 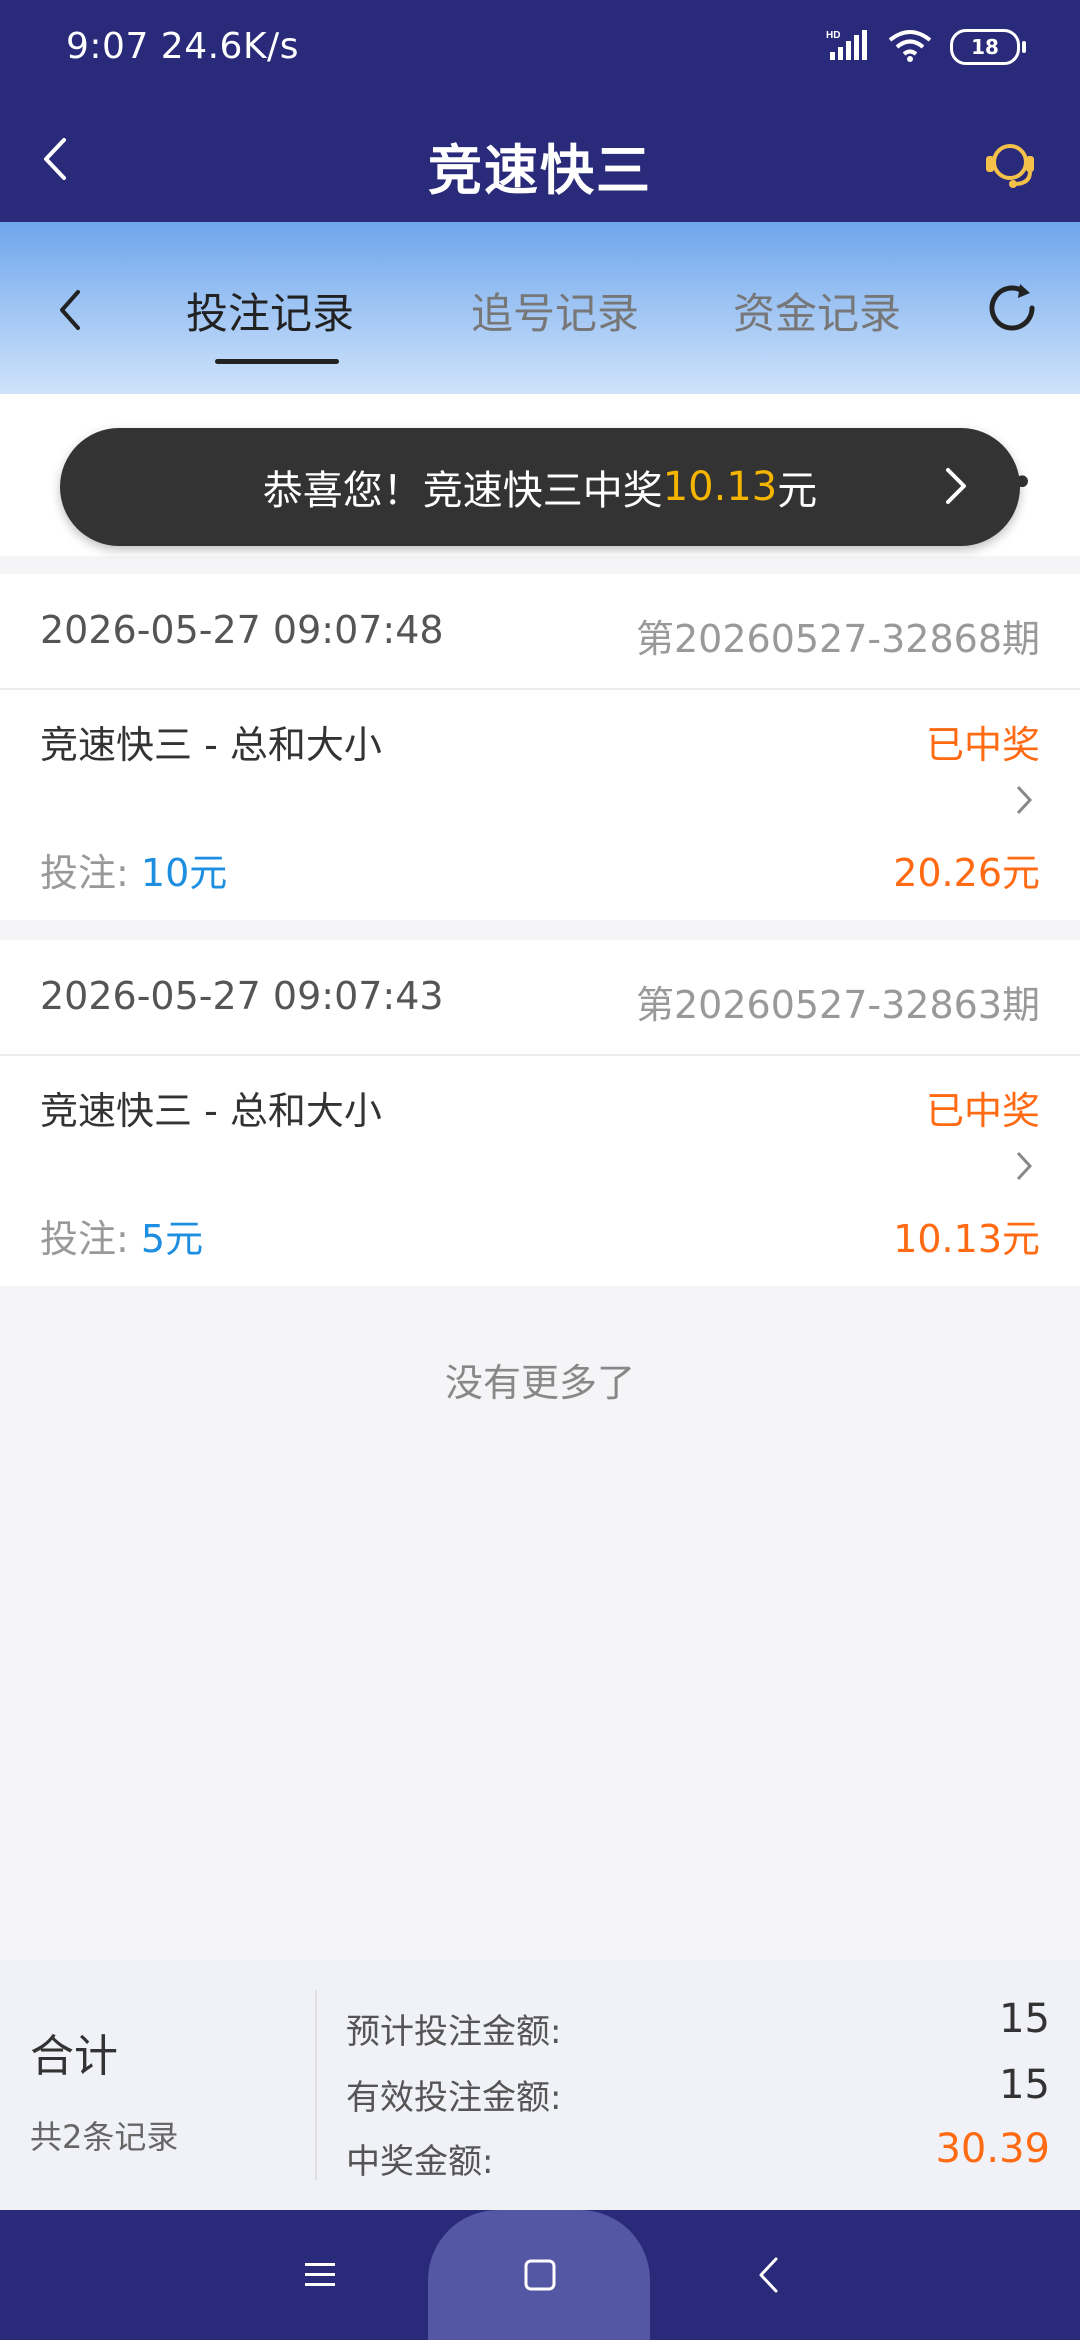 I want to click on summary-title: 合计, so click(x=74, y=2056).